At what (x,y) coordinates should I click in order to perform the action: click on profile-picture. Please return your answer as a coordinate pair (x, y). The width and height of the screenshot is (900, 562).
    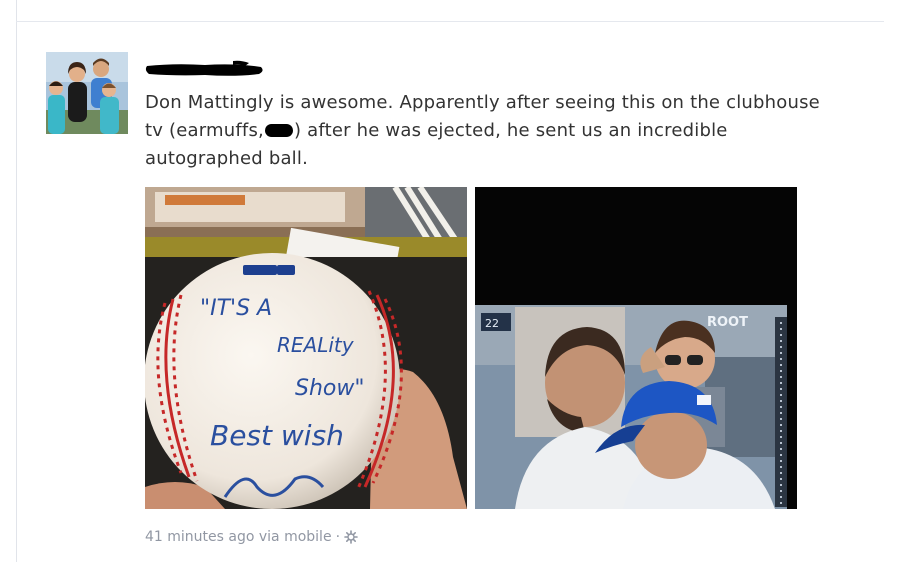
    Looking at the image, I should click on (87, 93).